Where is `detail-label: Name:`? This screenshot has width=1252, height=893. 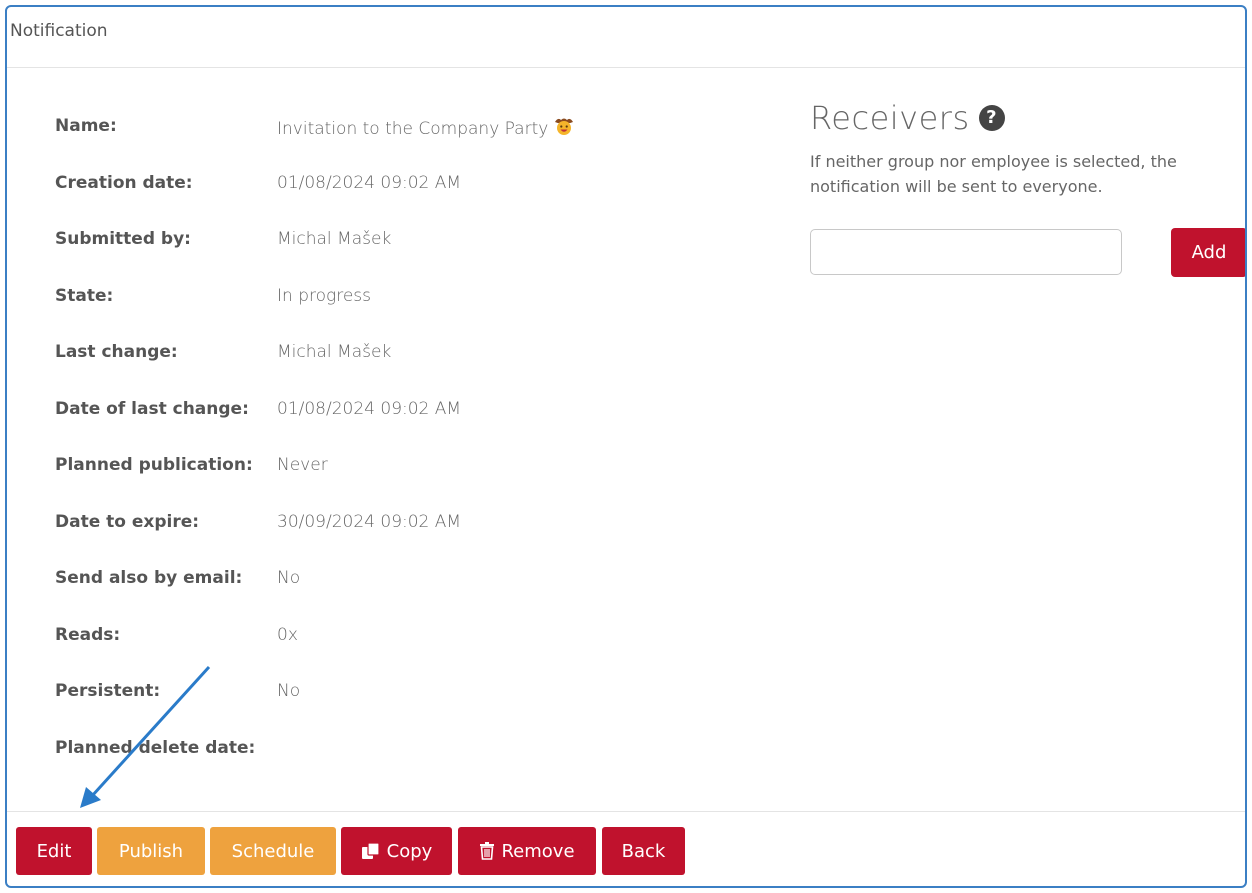
detail-label: Name: is located at coordinates (86, 126).